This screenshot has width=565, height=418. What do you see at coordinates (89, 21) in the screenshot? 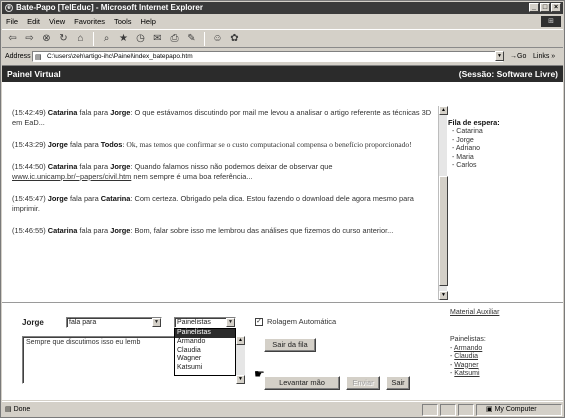
I see `menu-favorites: Favorites` at bounding box center [89, 21].